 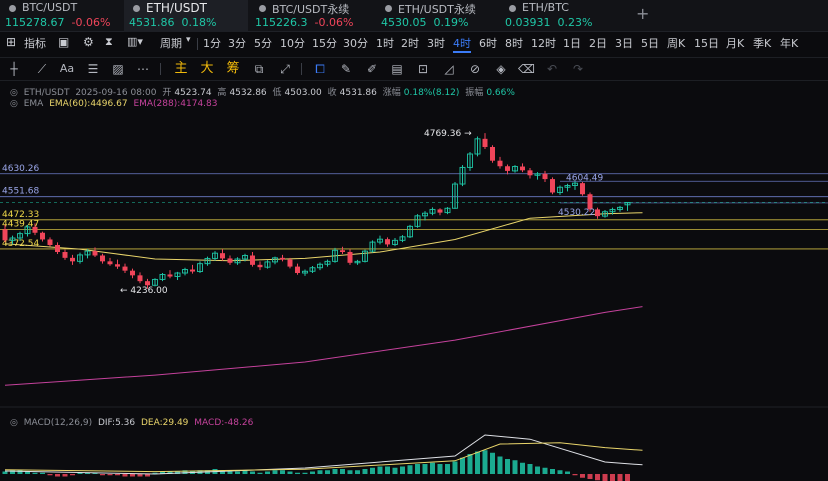 I want to click on period-8h: 8时, so click(x=514, y=43).